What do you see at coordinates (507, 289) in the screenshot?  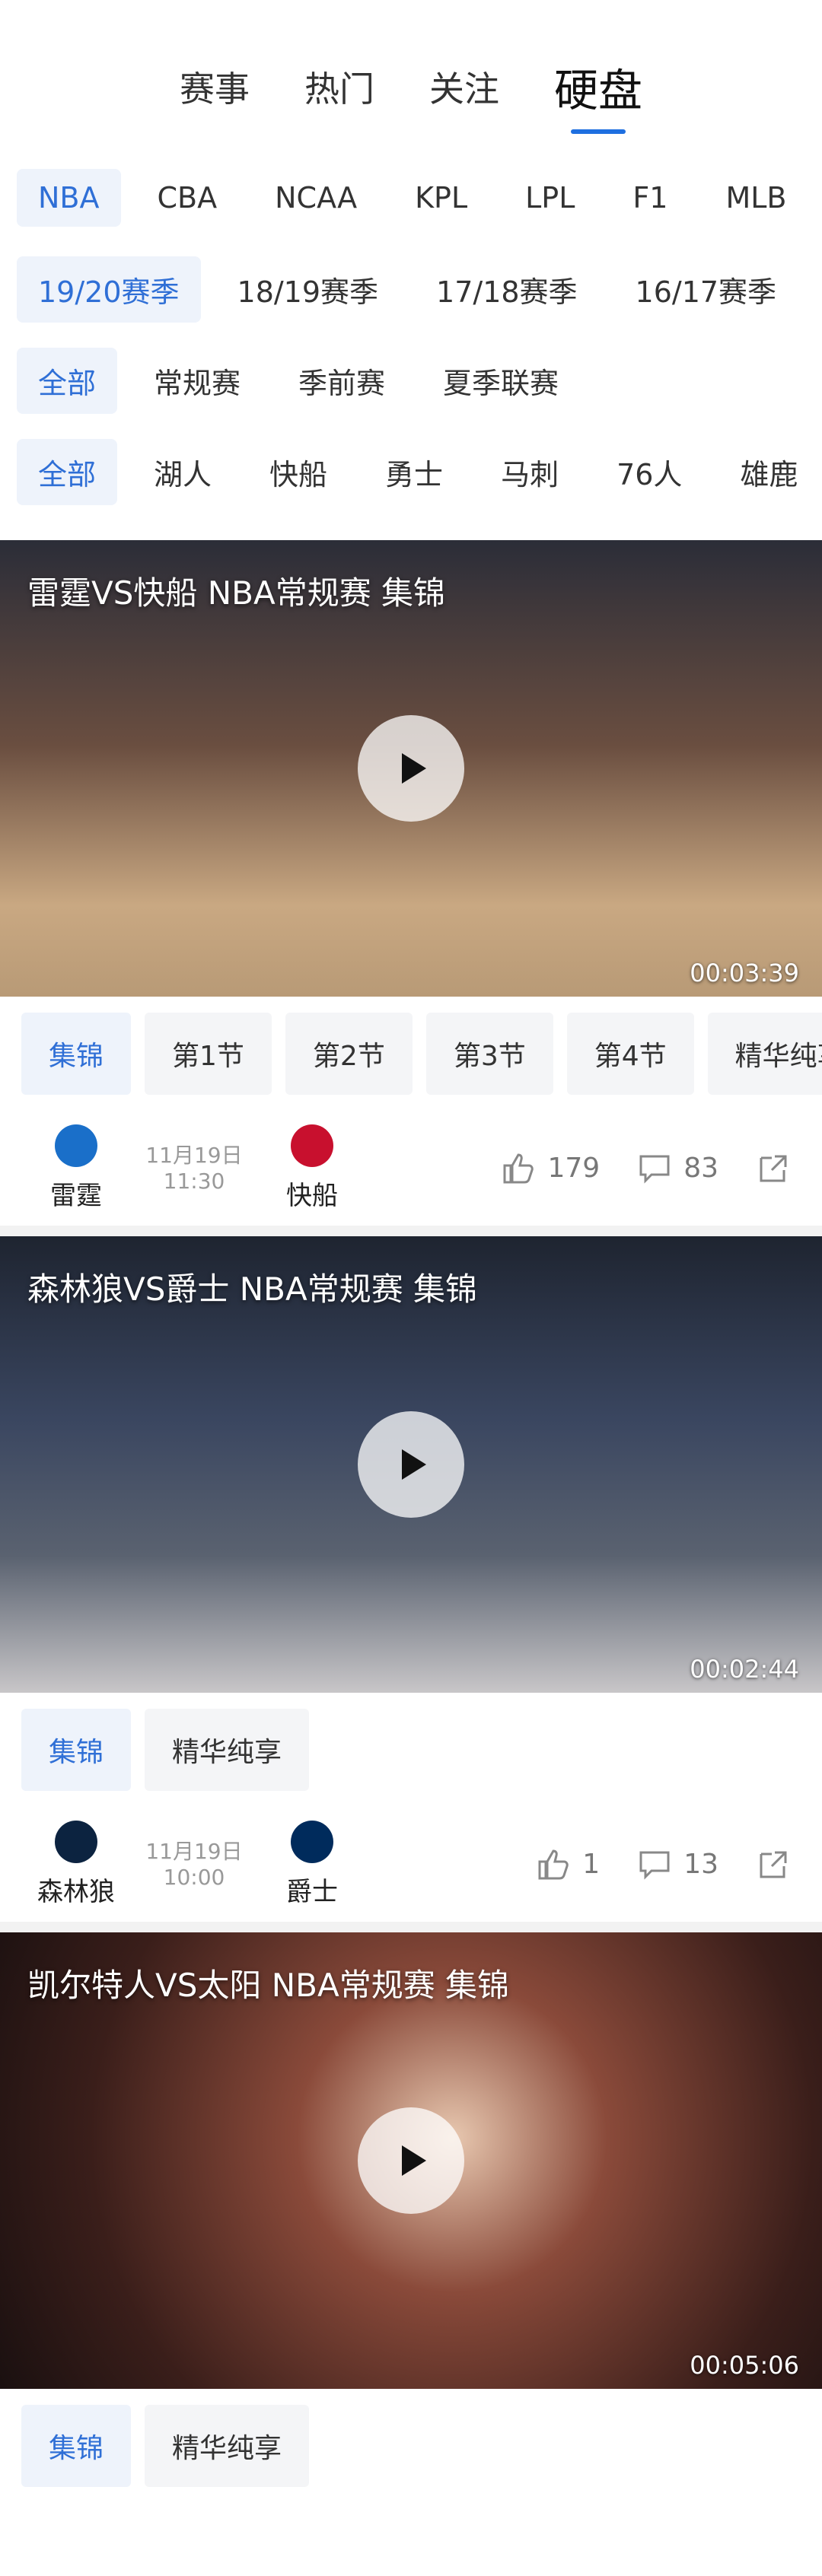 I see `filter-season-1718: 17/18赛季` at bounding box center [507, 289].